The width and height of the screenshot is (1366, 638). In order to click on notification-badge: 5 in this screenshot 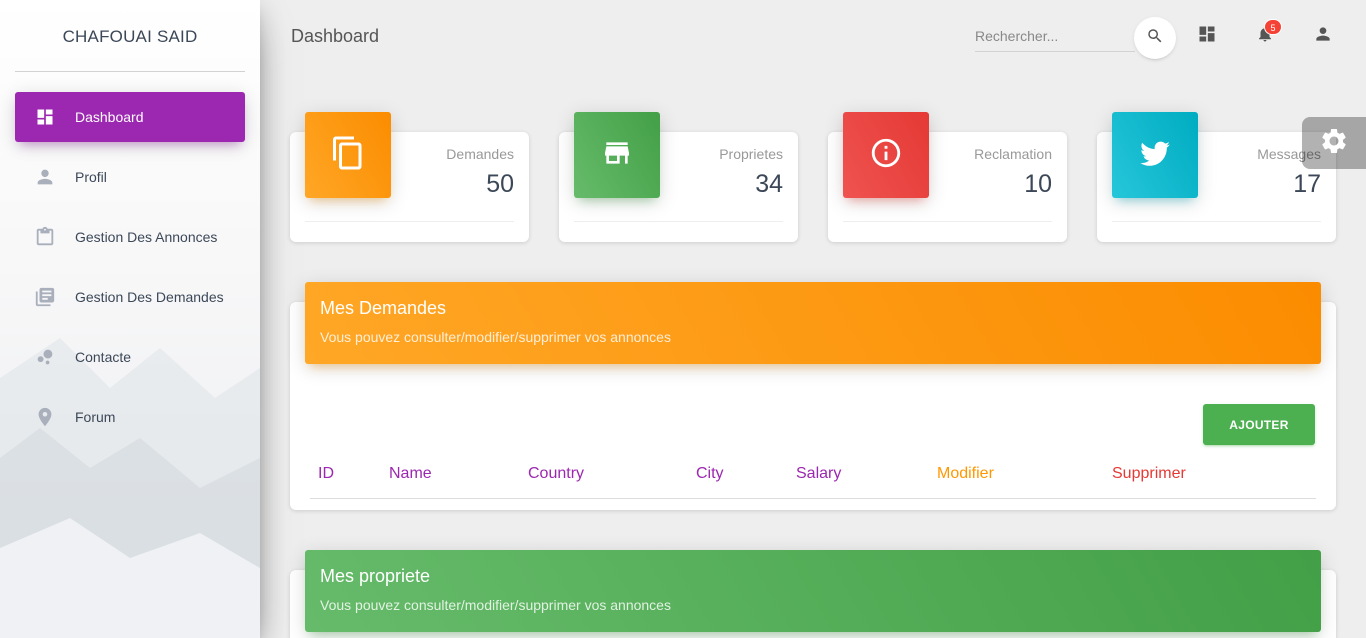, I will do `click(1273, 27)`.